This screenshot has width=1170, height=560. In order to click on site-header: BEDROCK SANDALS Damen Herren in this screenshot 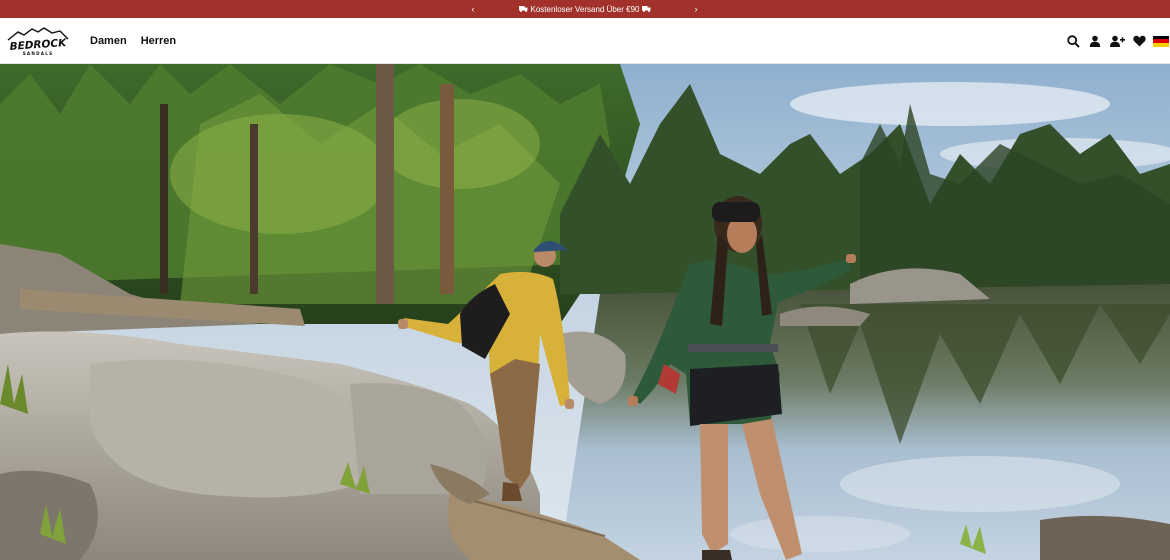, I will do `click(585, 41)`.